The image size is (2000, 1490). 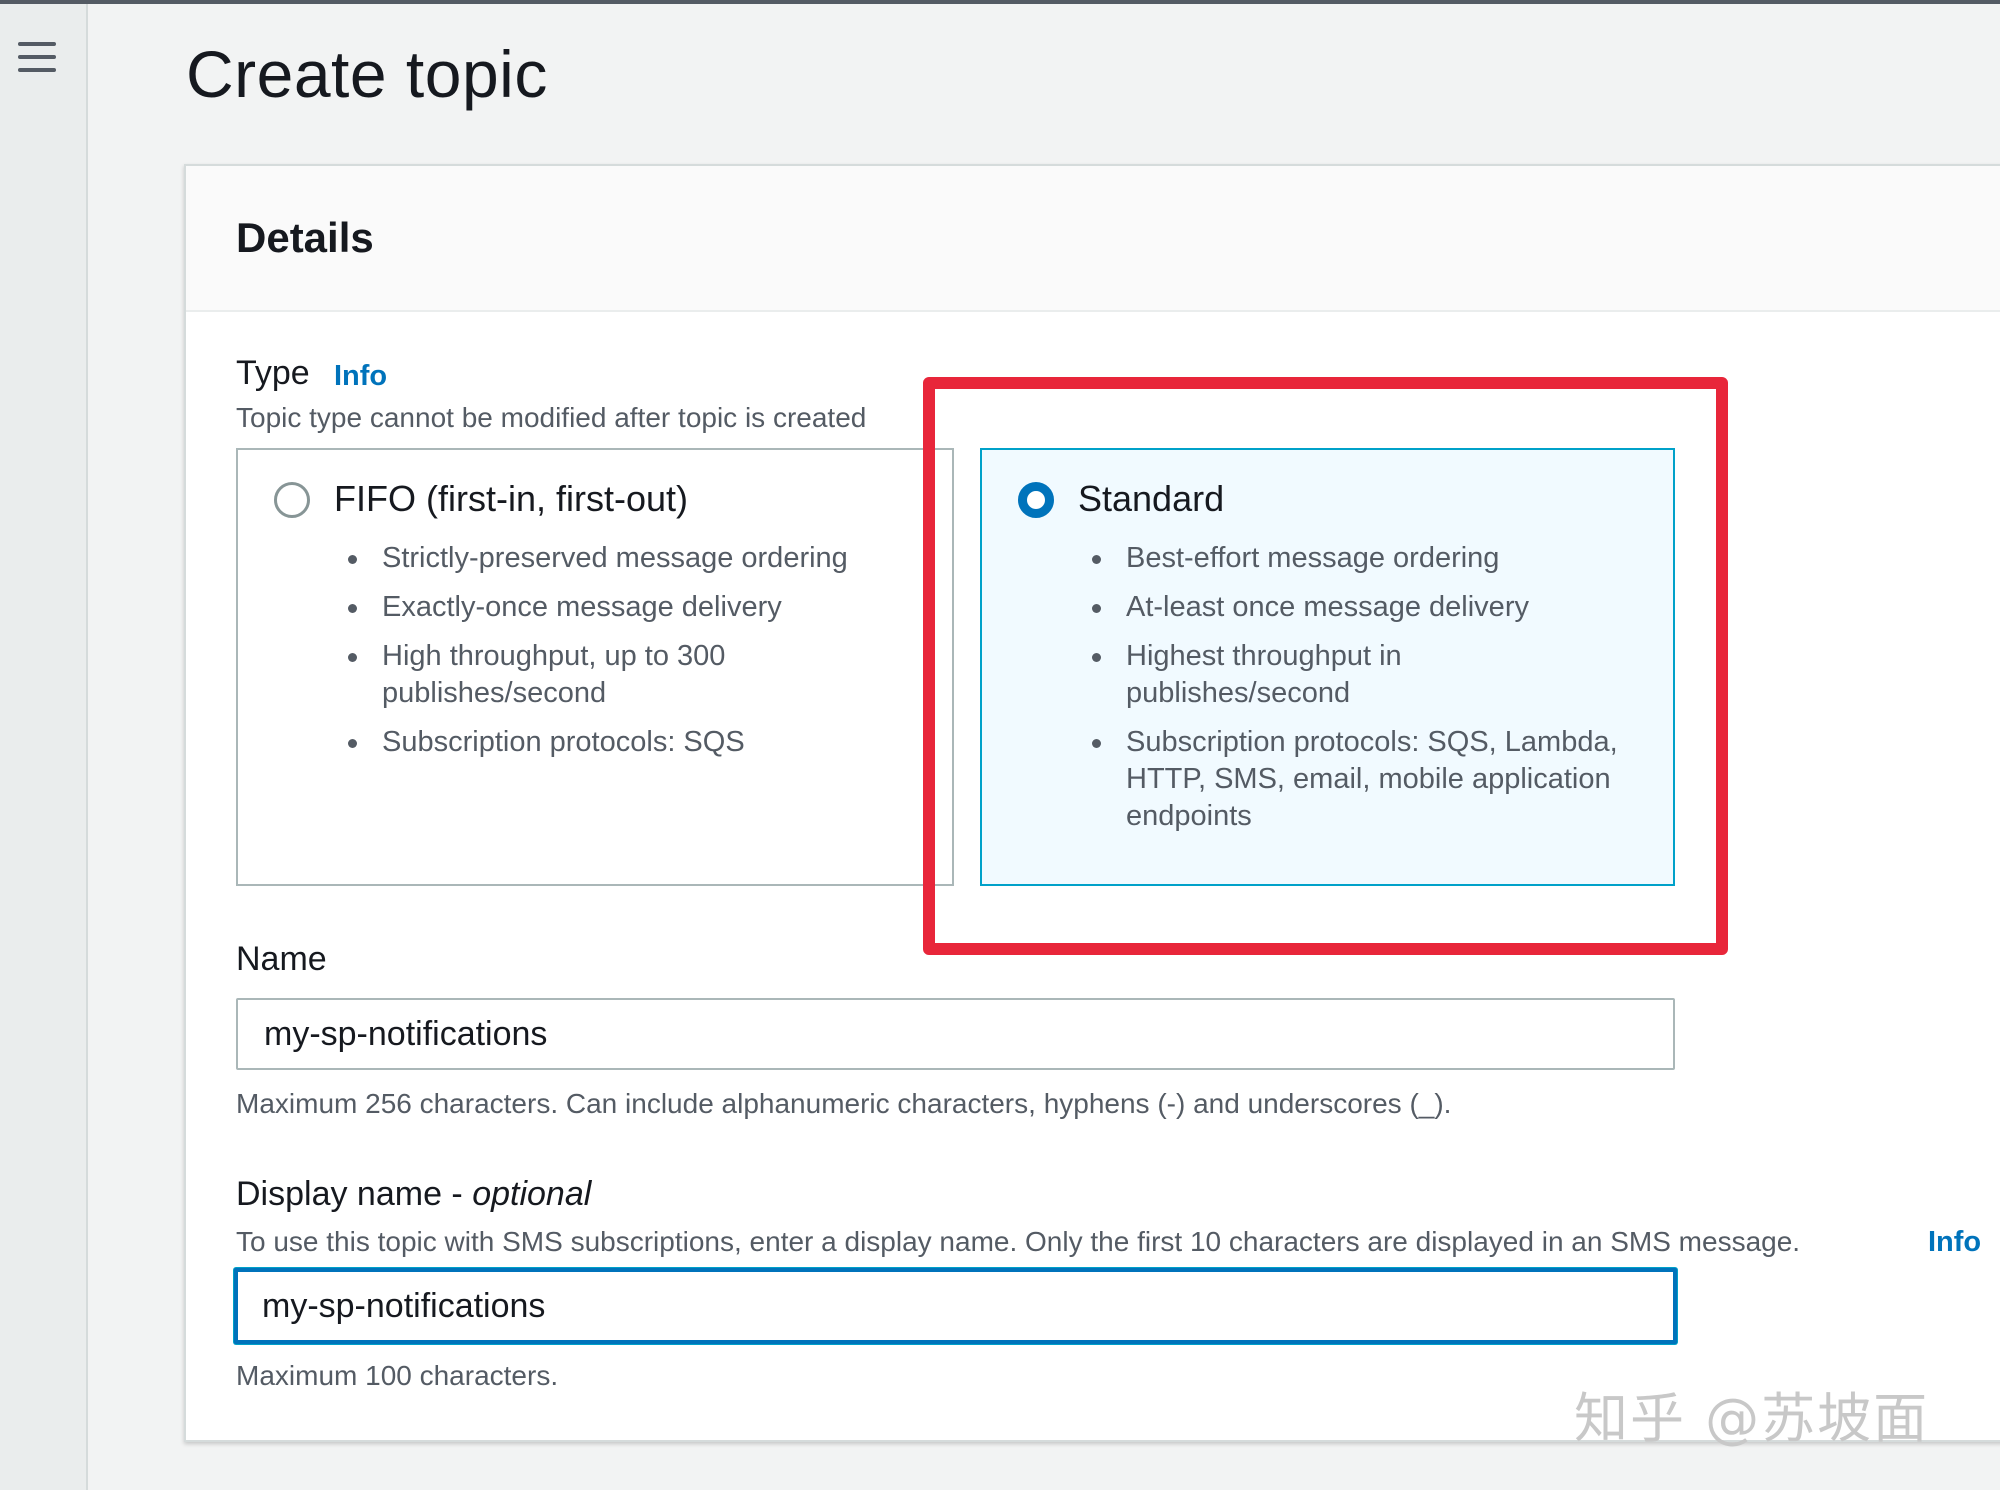 What do you see at coordinates (1377, 558) in the screenshot?
I see `list-item: Best-effort message ordering` at bounding box center [1377, 558].